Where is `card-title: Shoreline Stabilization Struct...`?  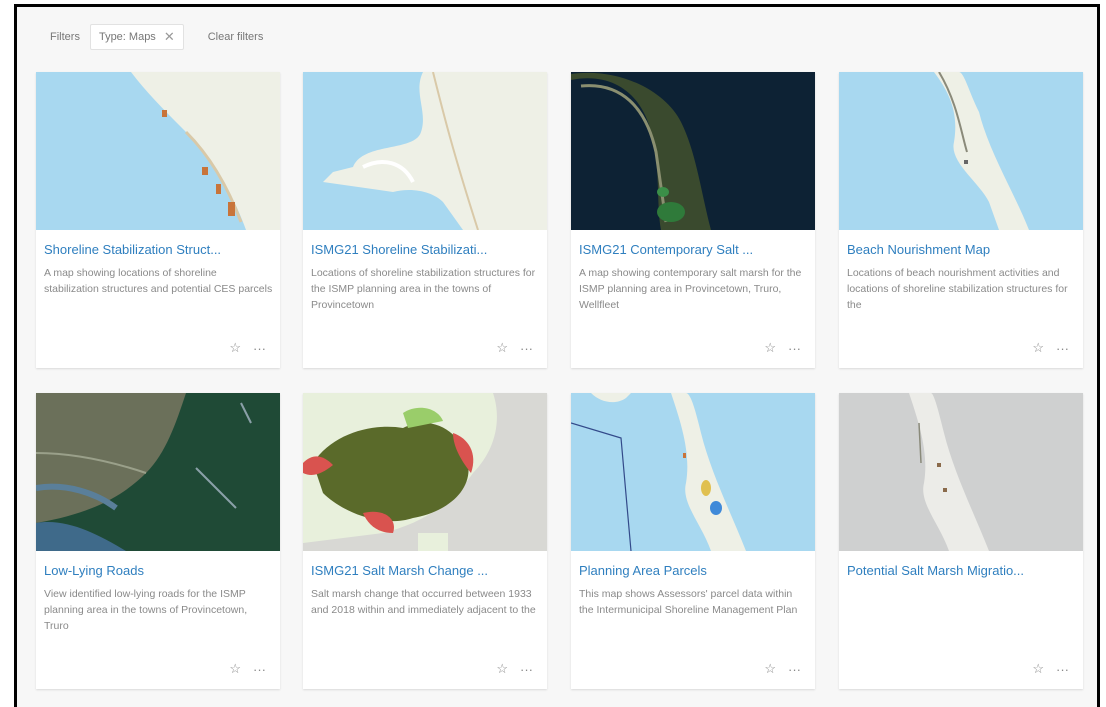 card-title: Shoreline Stabilization Struct... is located at coordinates (158, 249).